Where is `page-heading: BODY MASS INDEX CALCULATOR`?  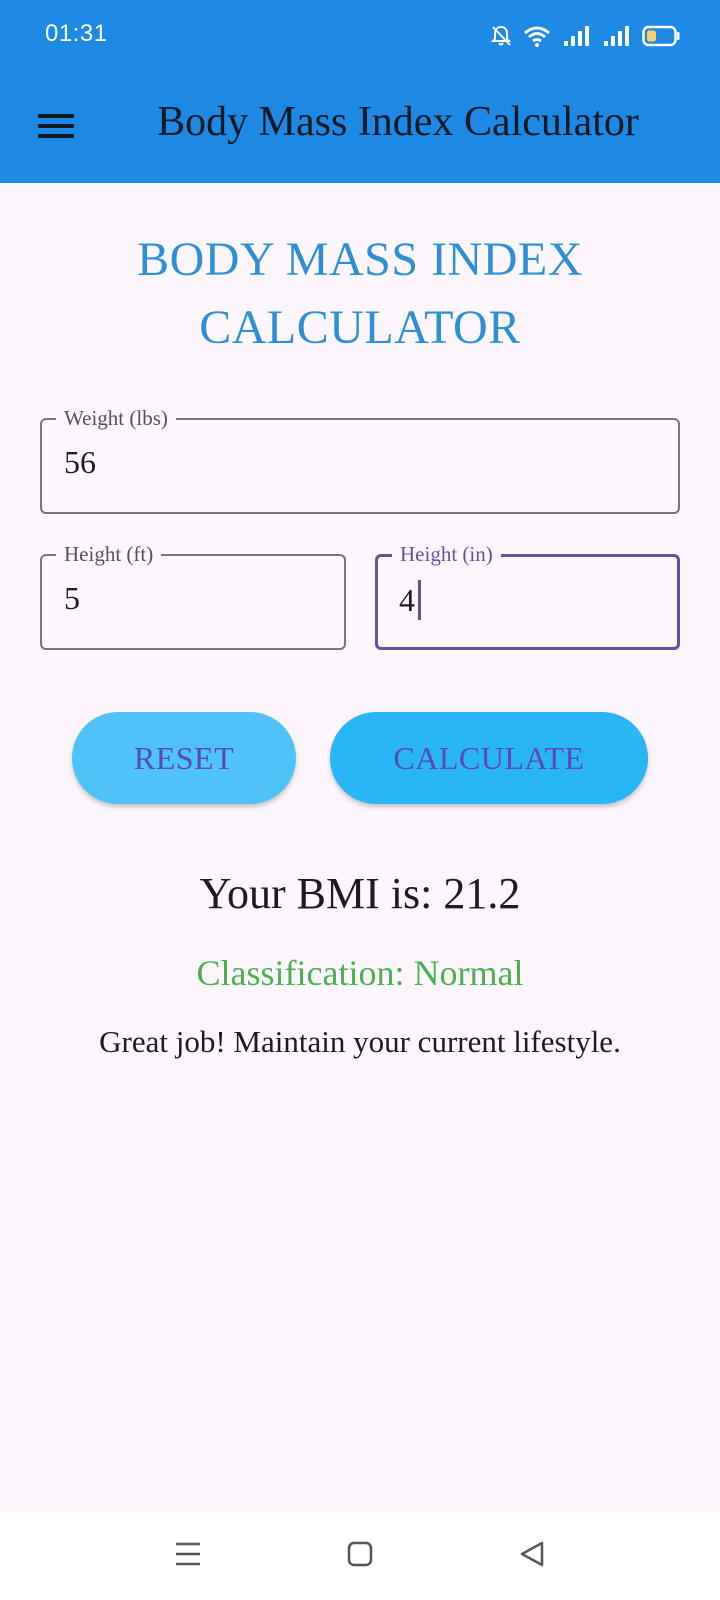
page-heading: BODY MASS INDEX CALCULATOR is located at coordinates (360, 294).